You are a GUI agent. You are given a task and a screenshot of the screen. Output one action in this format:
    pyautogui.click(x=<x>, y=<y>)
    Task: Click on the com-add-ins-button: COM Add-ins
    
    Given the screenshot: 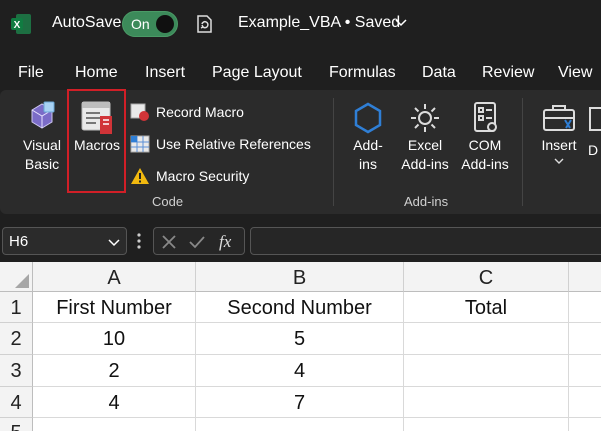 What is the action you would take?
    pyautogui.click(x=485, y=137)
    